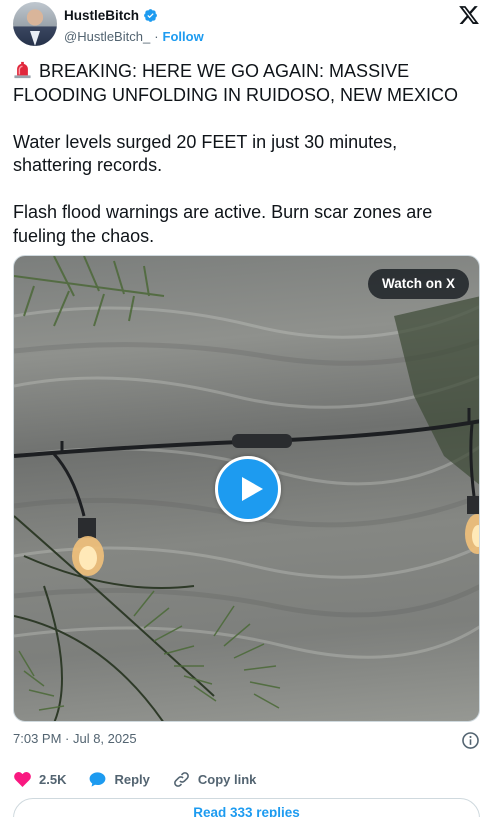  I want to click on link-icon, so click(181, 779).